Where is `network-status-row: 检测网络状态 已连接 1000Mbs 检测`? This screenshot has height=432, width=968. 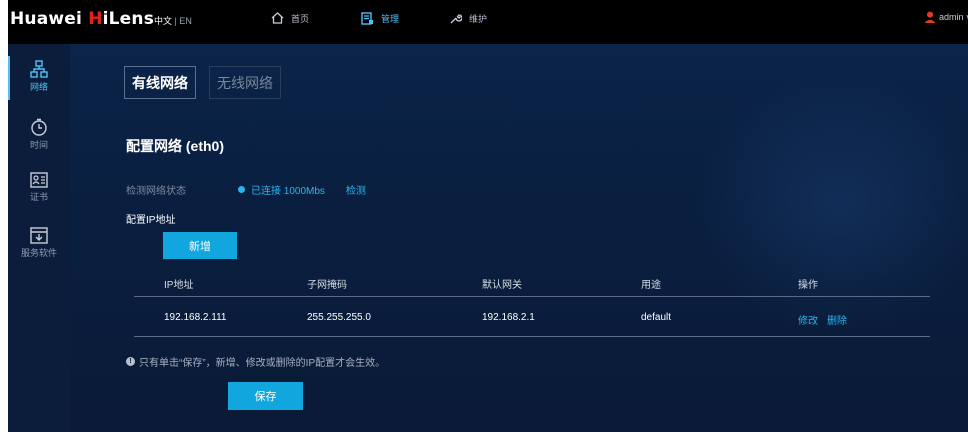
network-status-row: 检测网络状态 已连接 1000Mbs 检测 is located at coordinates (246, 189).